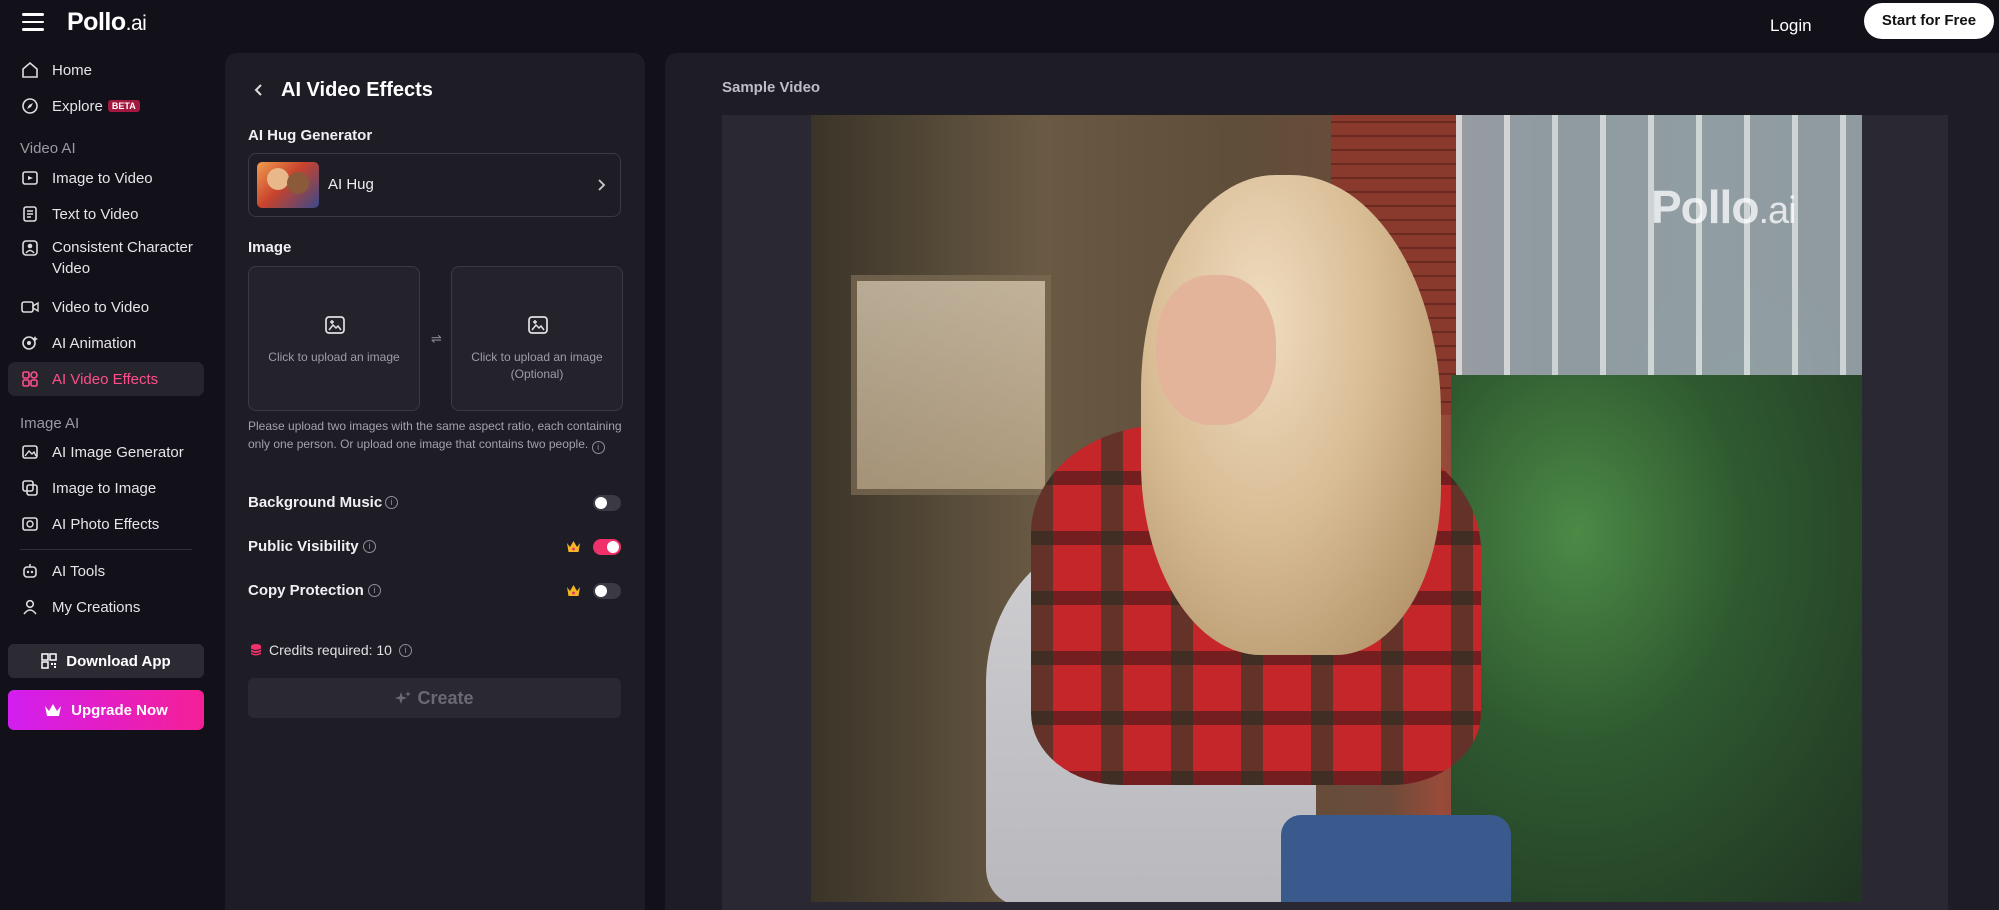 The width and height of the screenshot is (1999, 910). Describe the element at coordinates (30, 452) in the screenshot. I see `image-sparkle-icon` at that location.